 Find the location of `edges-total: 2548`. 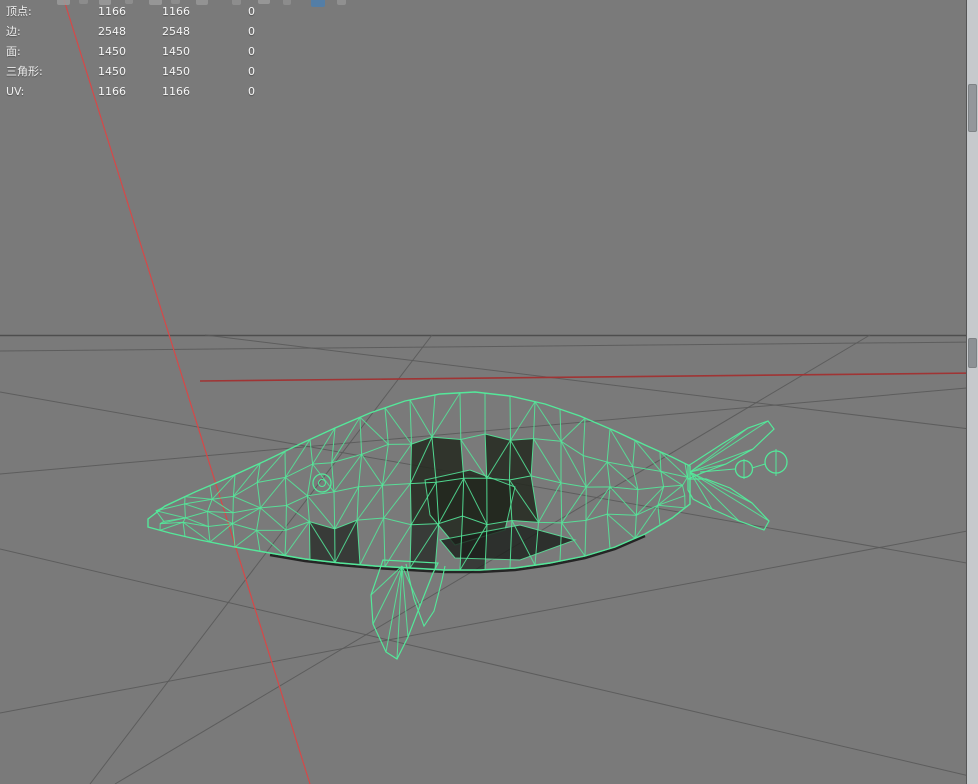

edges-total: 2548 is located at coordinates (112, 31).